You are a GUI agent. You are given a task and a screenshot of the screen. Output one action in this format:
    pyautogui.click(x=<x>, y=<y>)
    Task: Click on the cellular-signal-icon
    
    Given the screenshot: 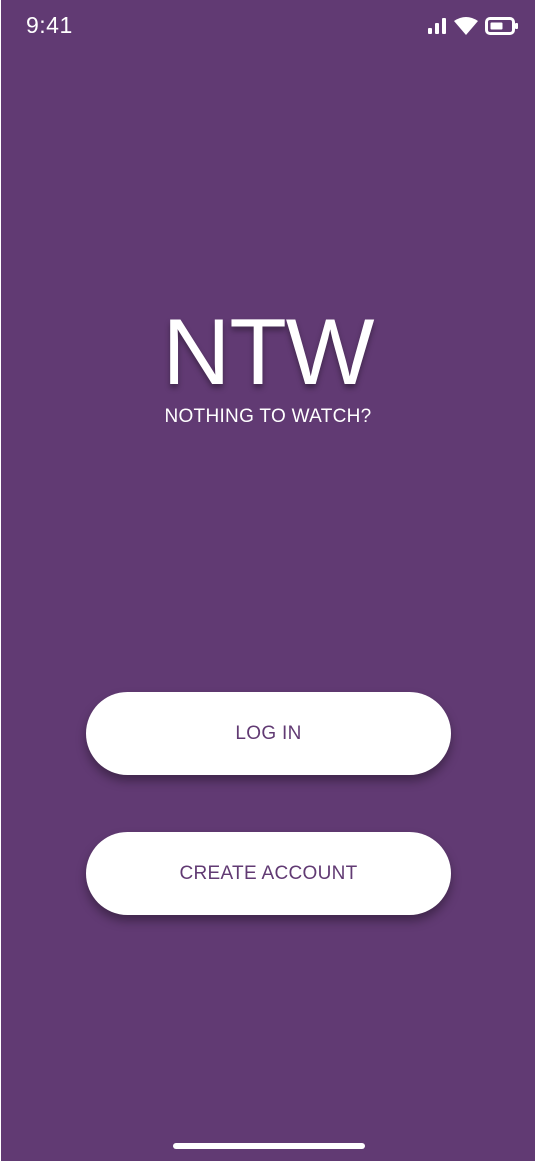 What is the action you would take?
    pyautogui.click(x=437, y=26)
    